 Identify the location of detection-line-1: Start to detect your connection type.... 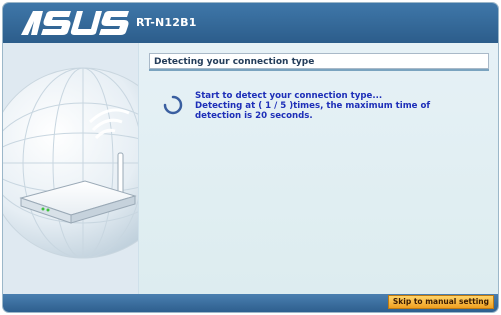
(289, 96).